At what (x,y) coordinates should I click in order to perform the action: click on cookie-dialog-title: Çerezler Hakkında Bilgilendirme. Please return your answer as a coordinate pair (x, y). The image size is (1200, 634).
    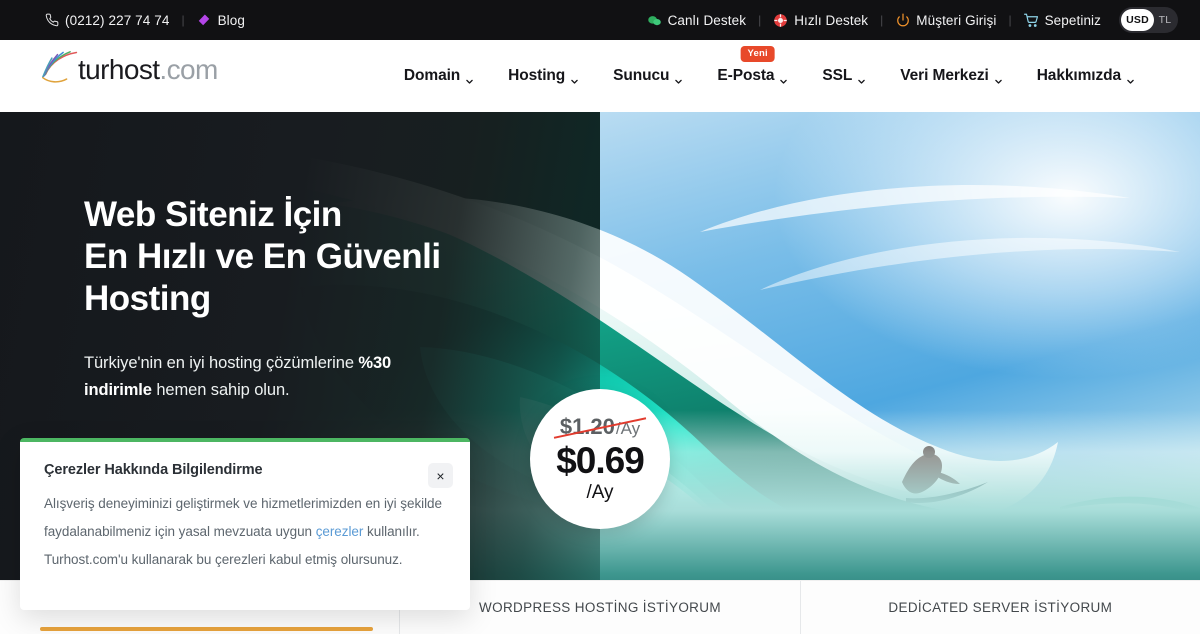
    Looking at the image, I should click on (153, 470).